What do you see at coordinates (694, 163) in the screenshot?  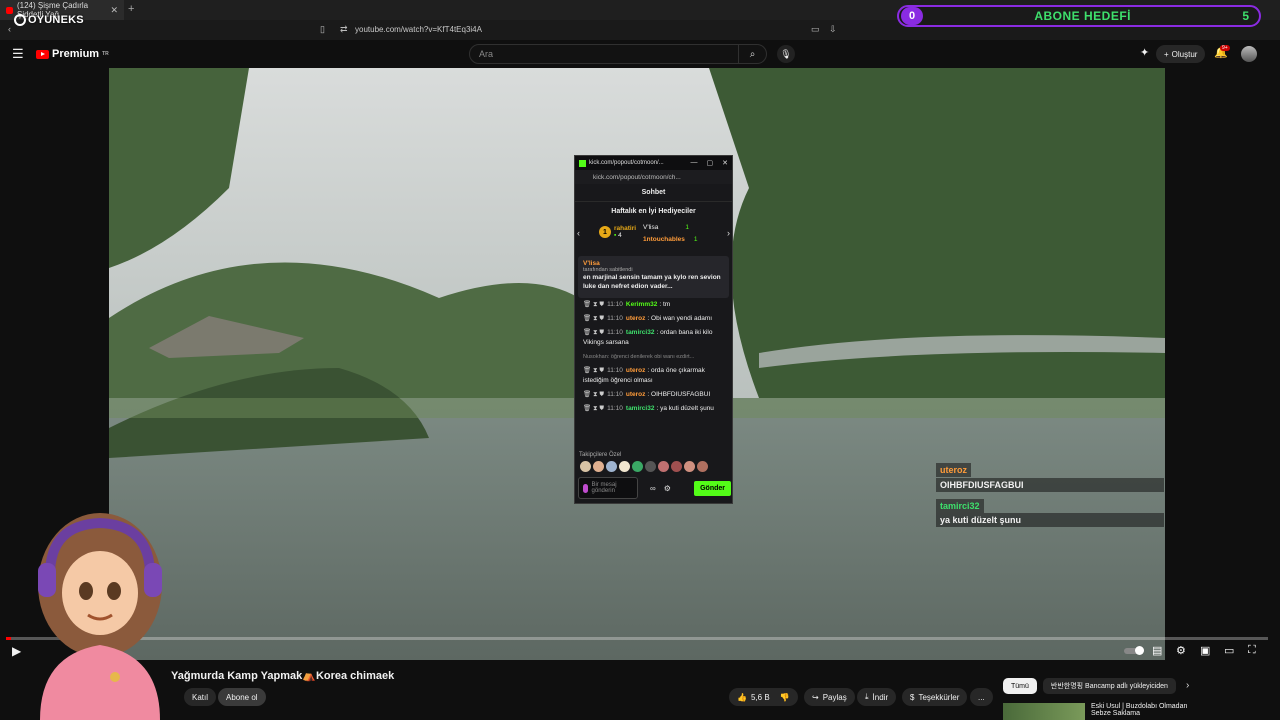 I see `minimize-icon: —` at bounding box center [694, 163].